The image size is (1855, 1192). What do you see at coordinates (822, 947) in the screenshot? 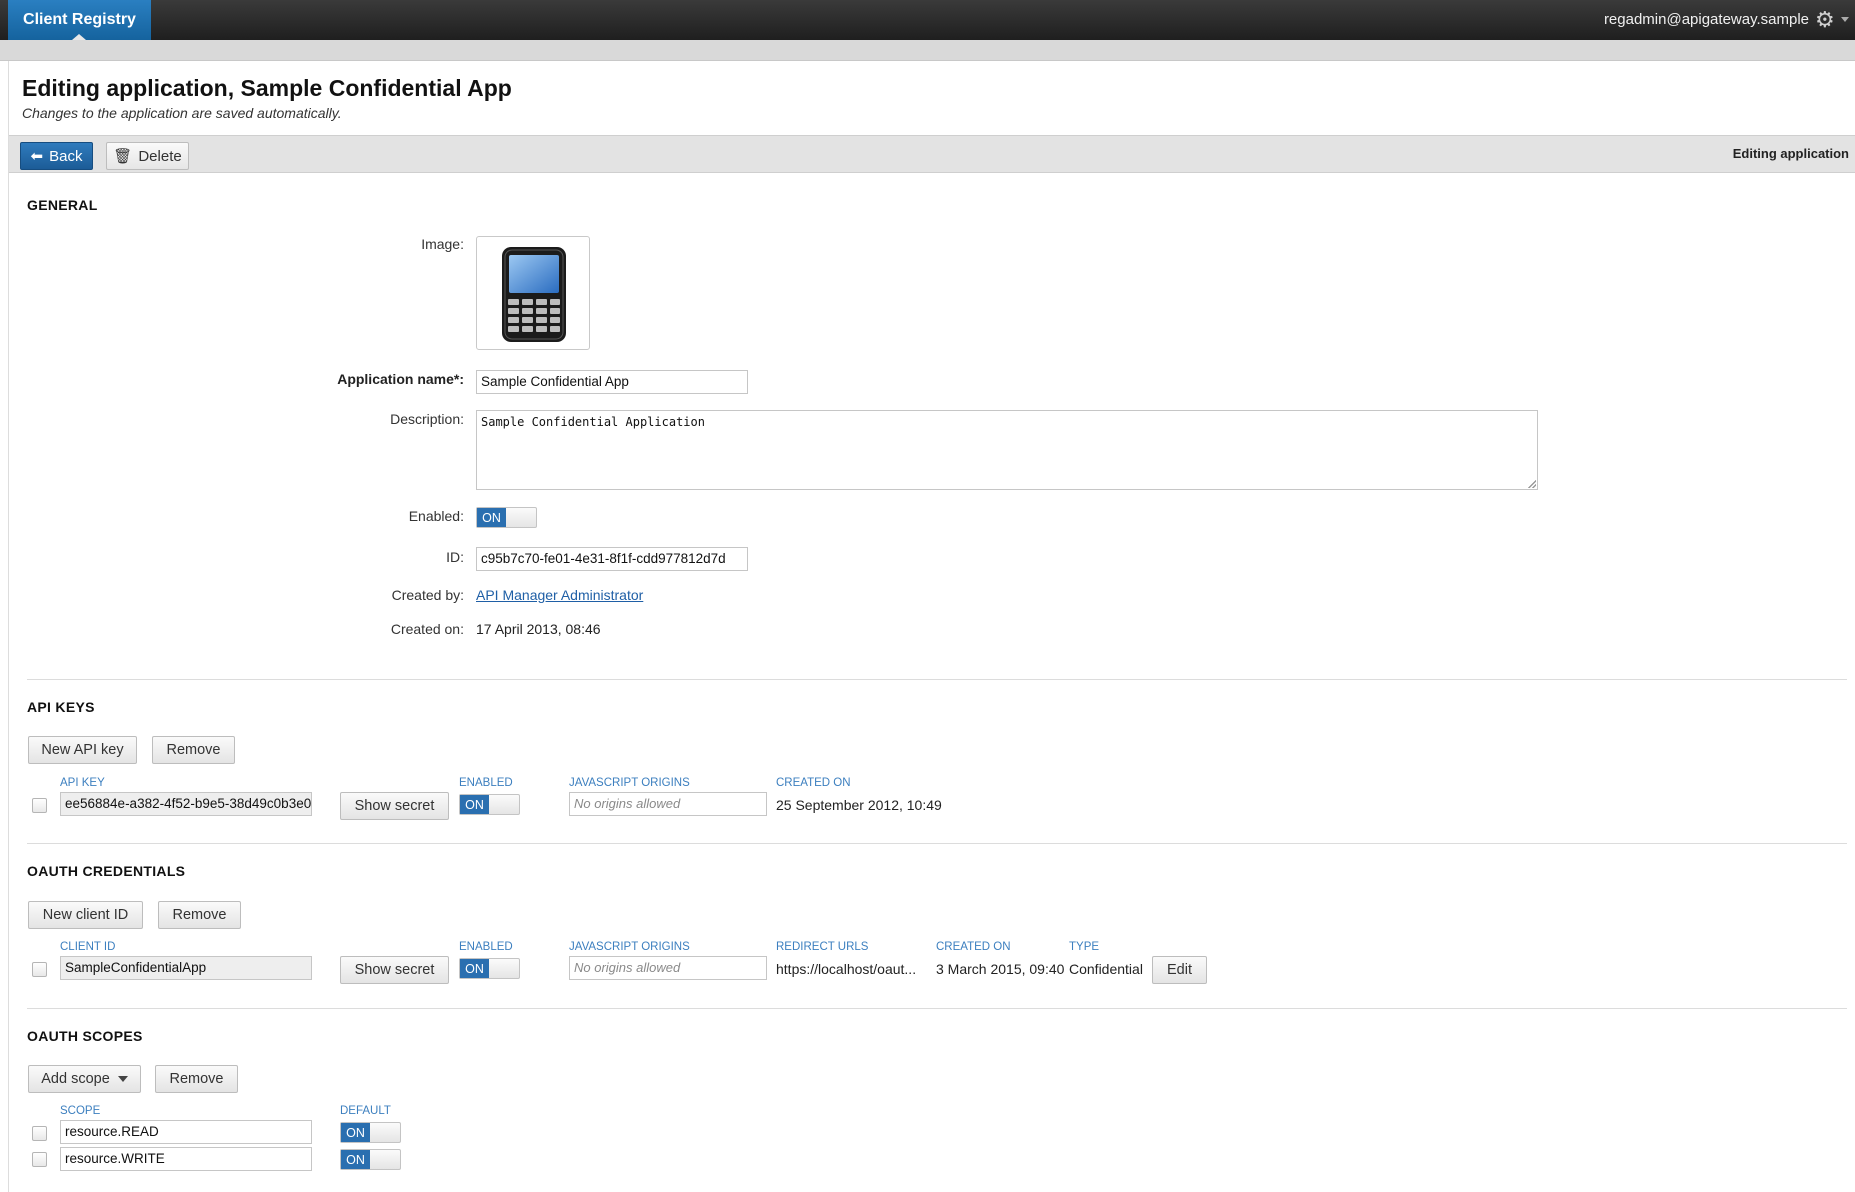
I see `column-header-redirect-urls: REDIRECT URLS` at bounding box center [822, 947].